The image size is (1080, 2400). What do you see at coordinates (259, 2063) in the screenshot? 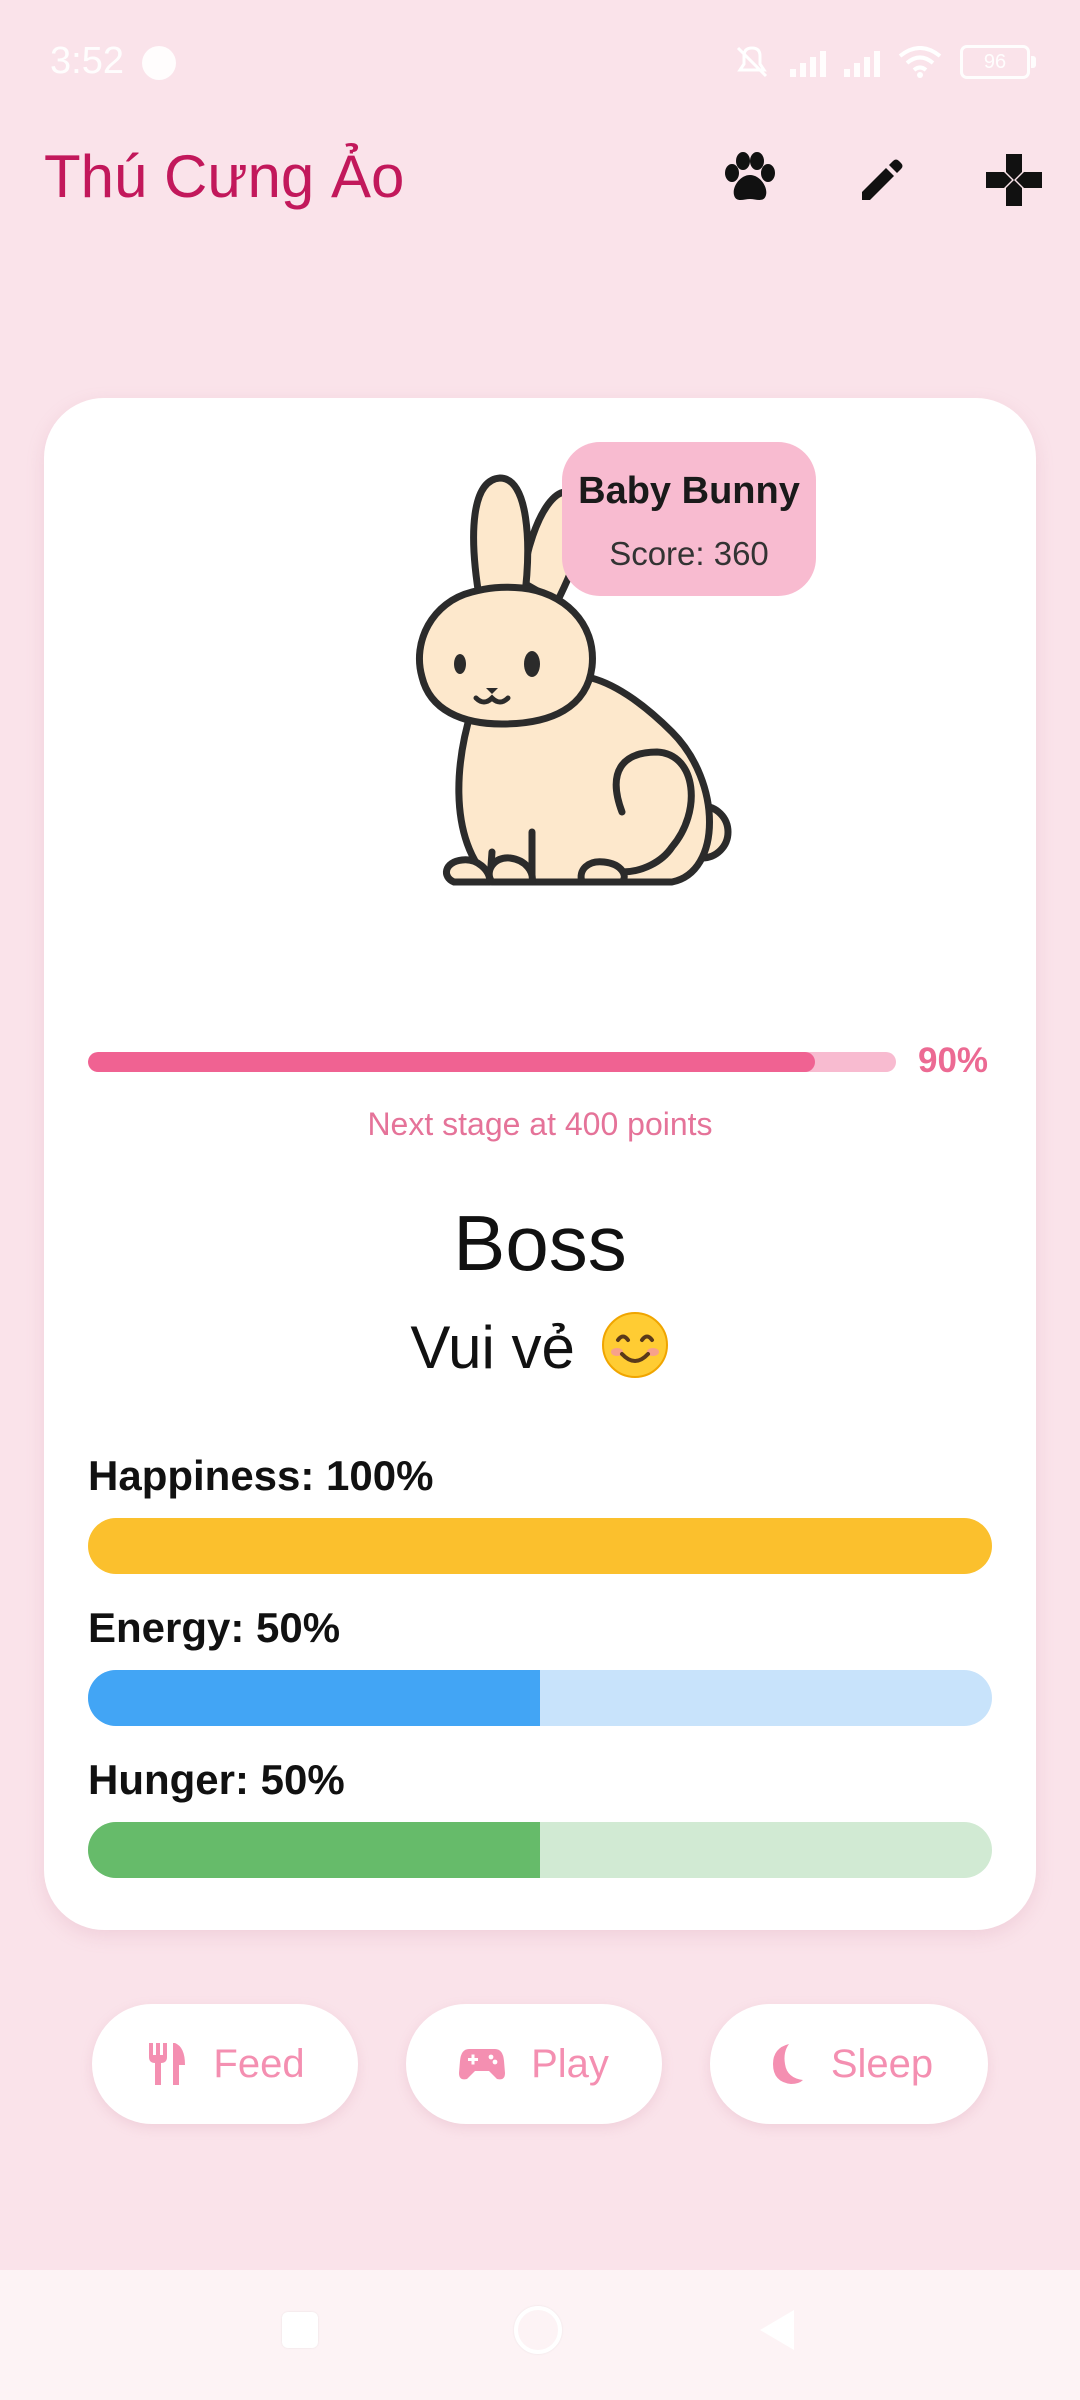
I see `feed-button-label: Feed` at bounding box center [259, 2063].